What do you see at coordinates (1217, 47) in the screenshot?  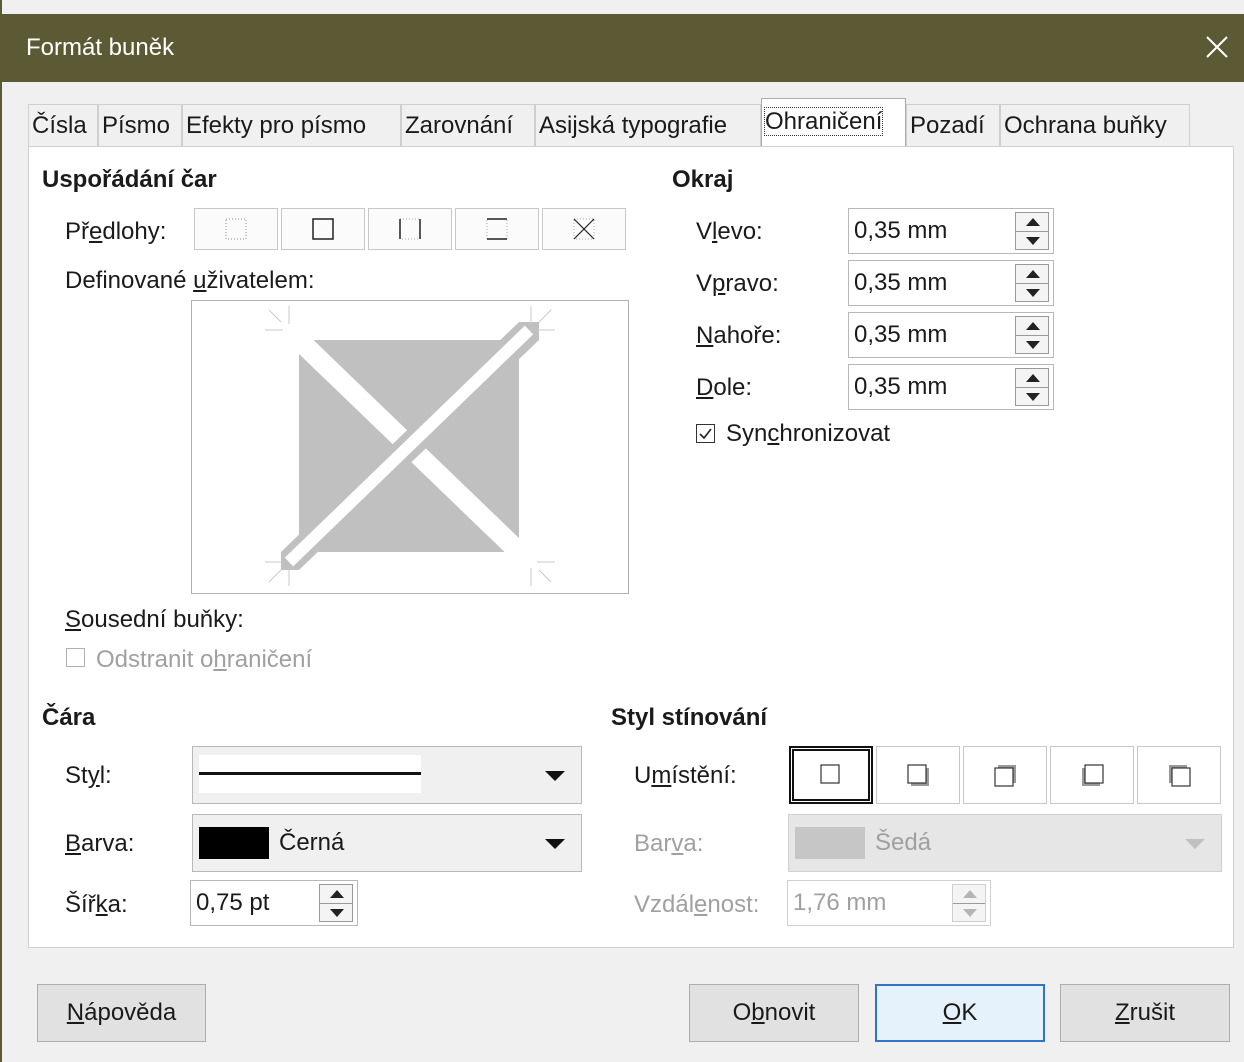 I see `close-icon` at bounding box center [1217, 47].